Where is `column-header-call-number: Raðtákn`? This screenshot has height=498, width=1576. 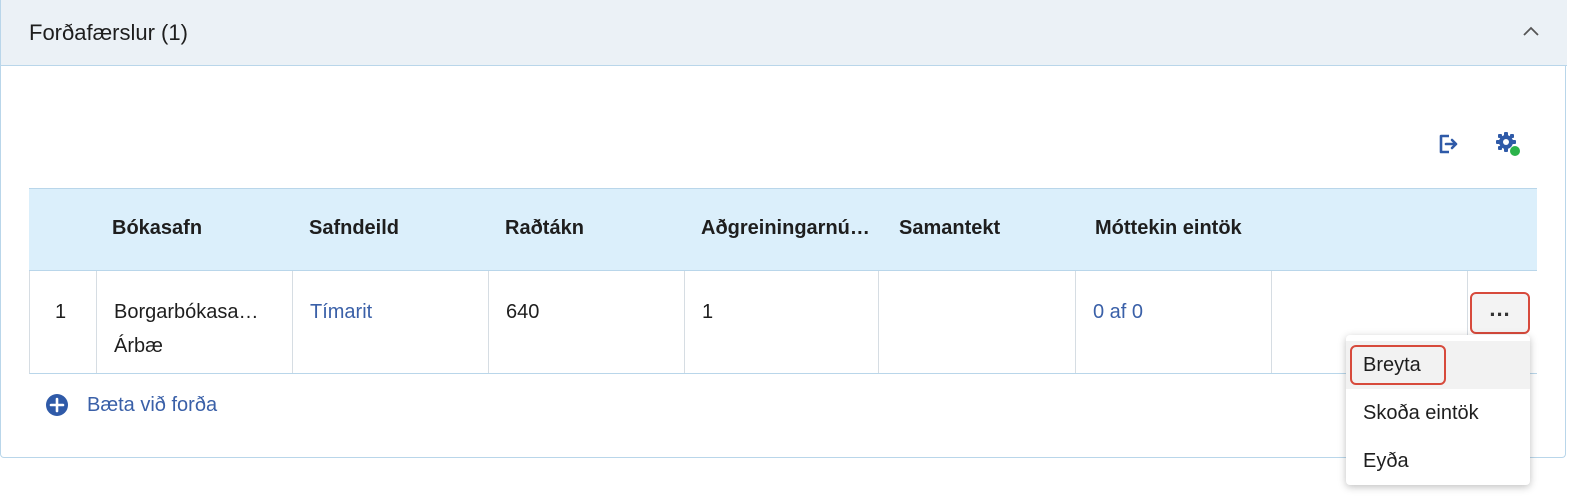
column-header-call-number: Raðtákn is located at coordinates (544, 228).